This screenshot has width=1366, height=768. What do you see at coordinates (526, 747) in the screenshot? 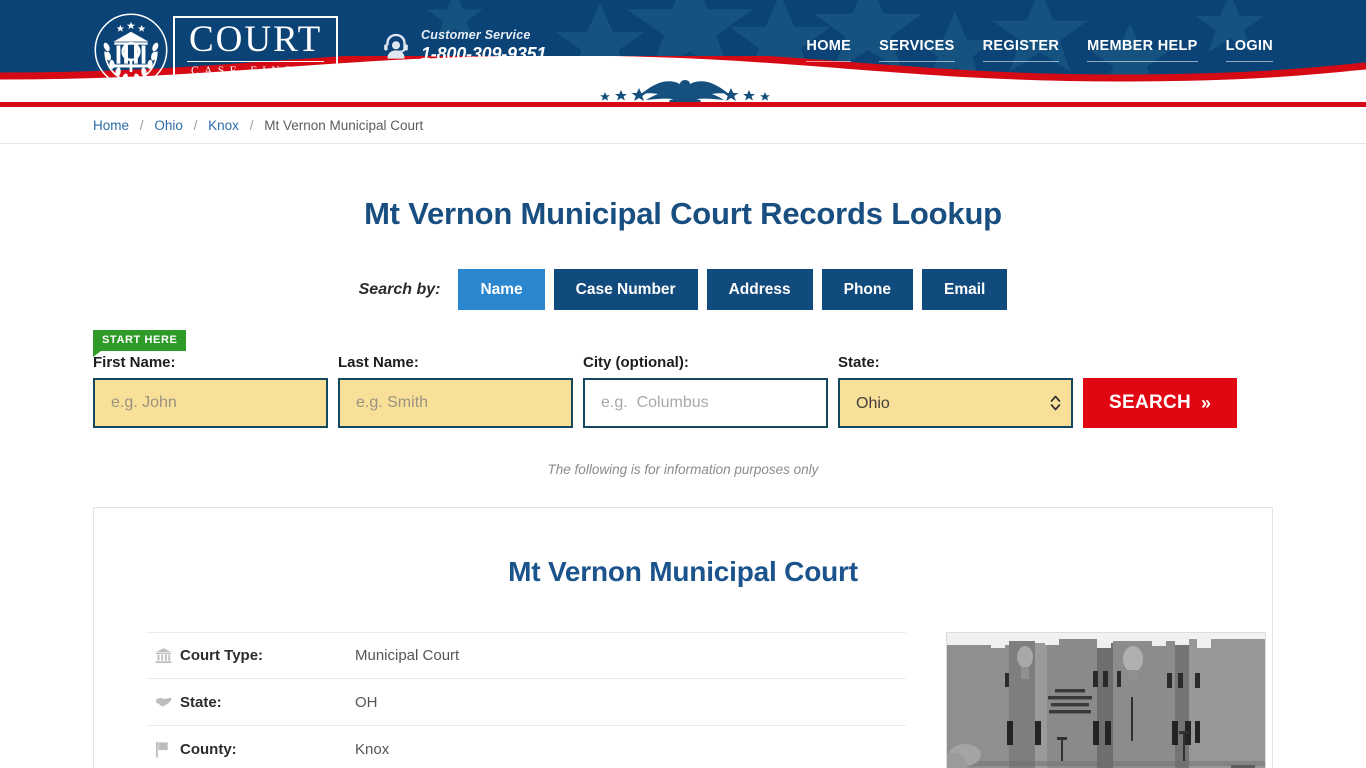
I see `table-row: County: Knox` at bounding box center [526, 747].